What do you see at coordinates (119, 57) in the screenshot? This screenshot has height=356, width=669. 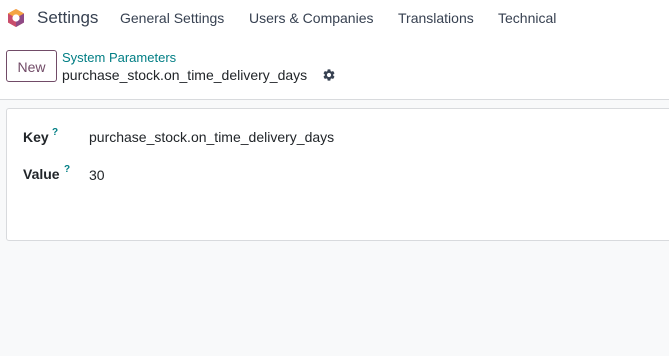 I see `breadcrumb-system-parameters: System Parameters` at bounding box center [119, 57].